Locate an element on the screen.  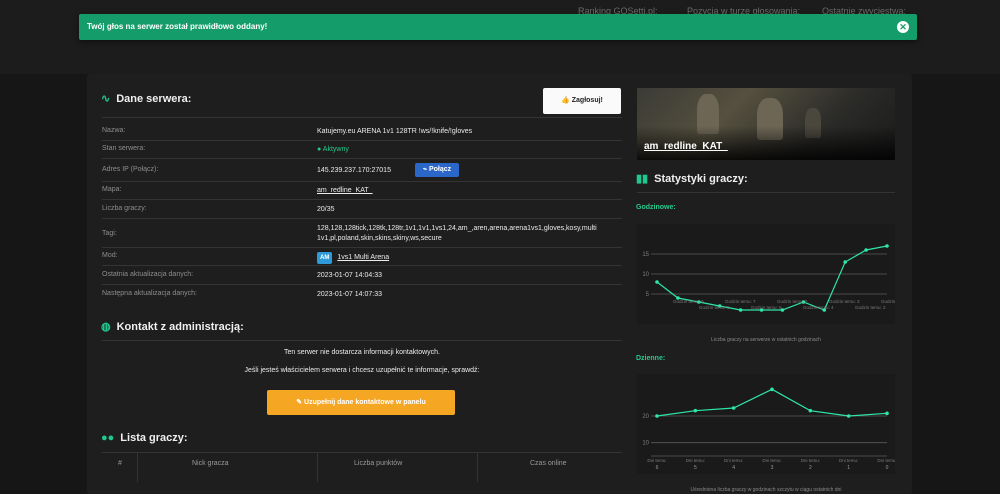
row-label: Tagi: is located at coordinates (109, 233).